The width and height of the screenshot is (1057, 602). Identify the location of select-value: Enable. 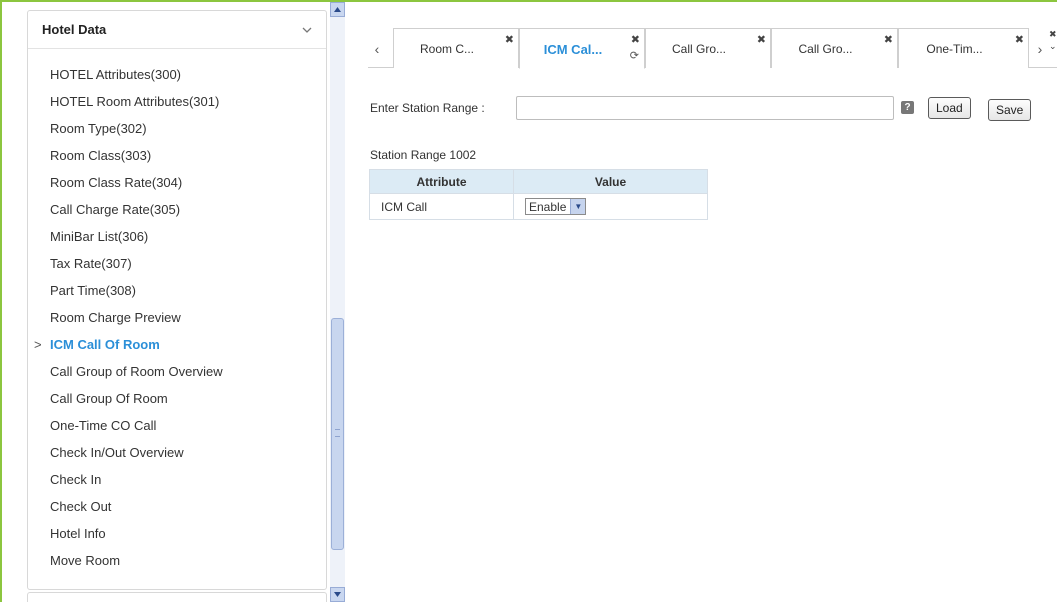
(548, 206).